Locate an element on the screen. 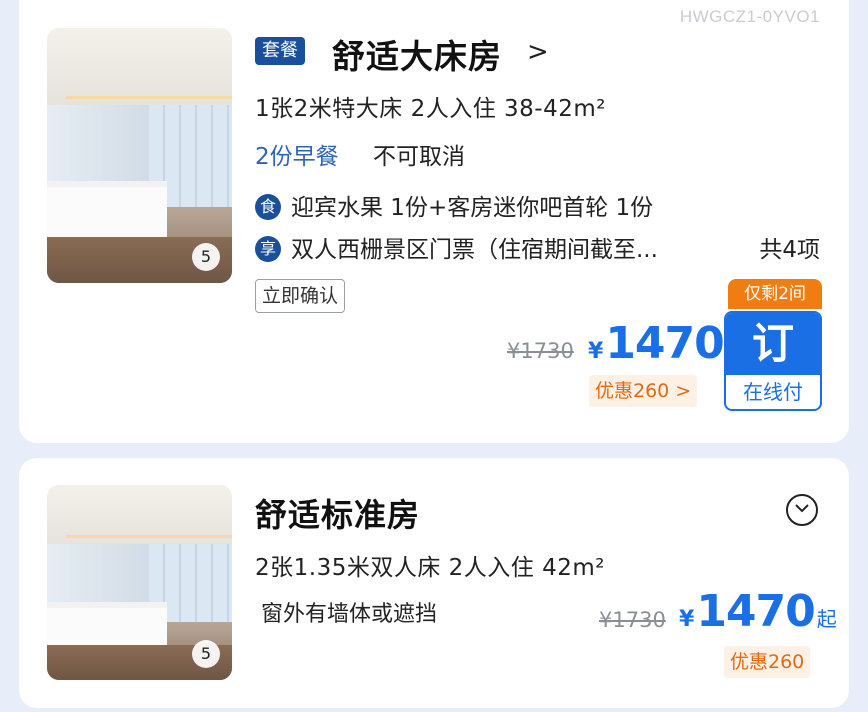 The height and width of the screenshot is (712, 868). hotel-code: HWGCZ1-0YVO1 is located at coordinates (749, 16).